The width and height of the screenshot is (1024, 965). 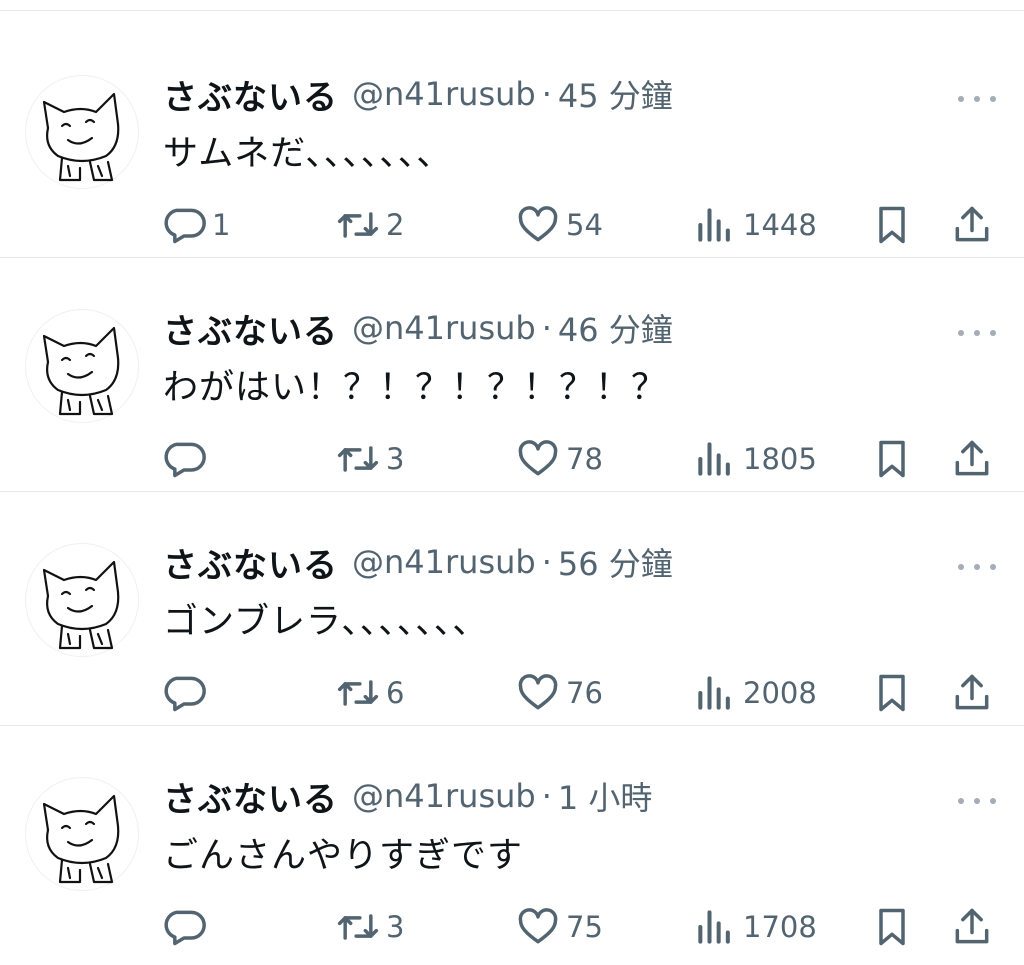 I want to click on retweet-button: 6, so click(x=370, y=693).